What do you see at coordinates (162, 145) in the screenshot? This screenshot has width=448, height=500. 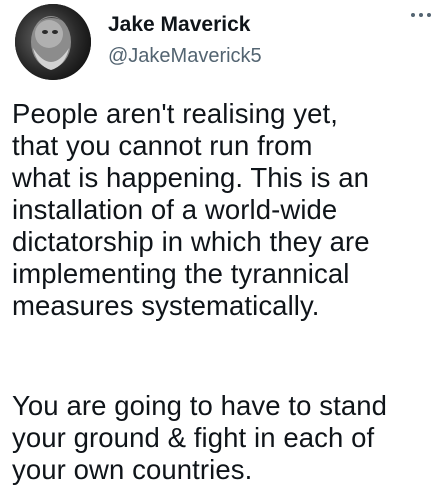 I see `tweet-text-line: that you cannot run from` at bounding box center [162, 145].